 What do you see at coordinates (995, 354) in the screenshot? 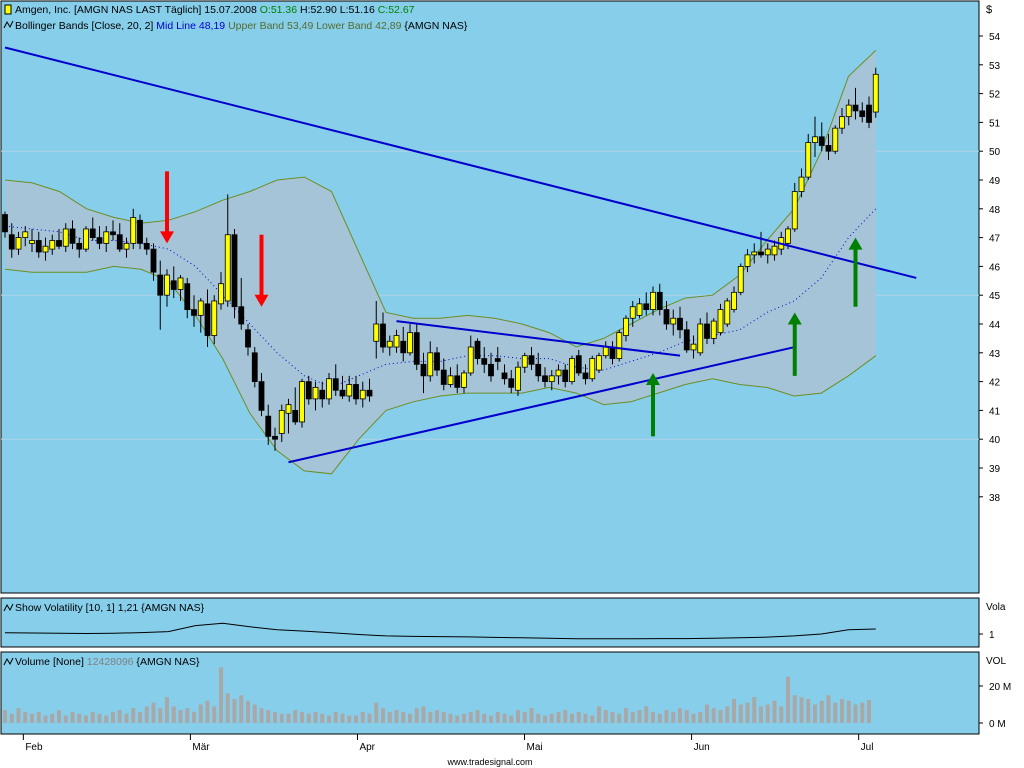
I see `price-tick-label-43: 43` at bounding box center [995, 354].